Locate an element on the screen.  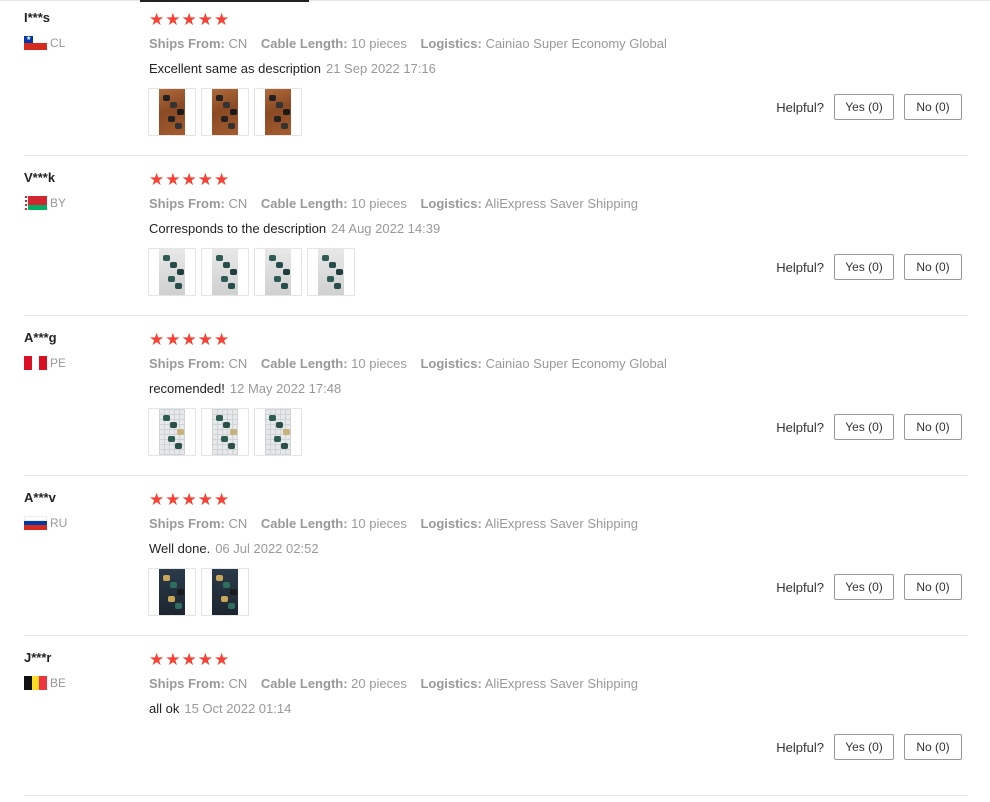
review-text-line: all ok 15 Oct 2022 01:14 is located at coordinates (220, 708).